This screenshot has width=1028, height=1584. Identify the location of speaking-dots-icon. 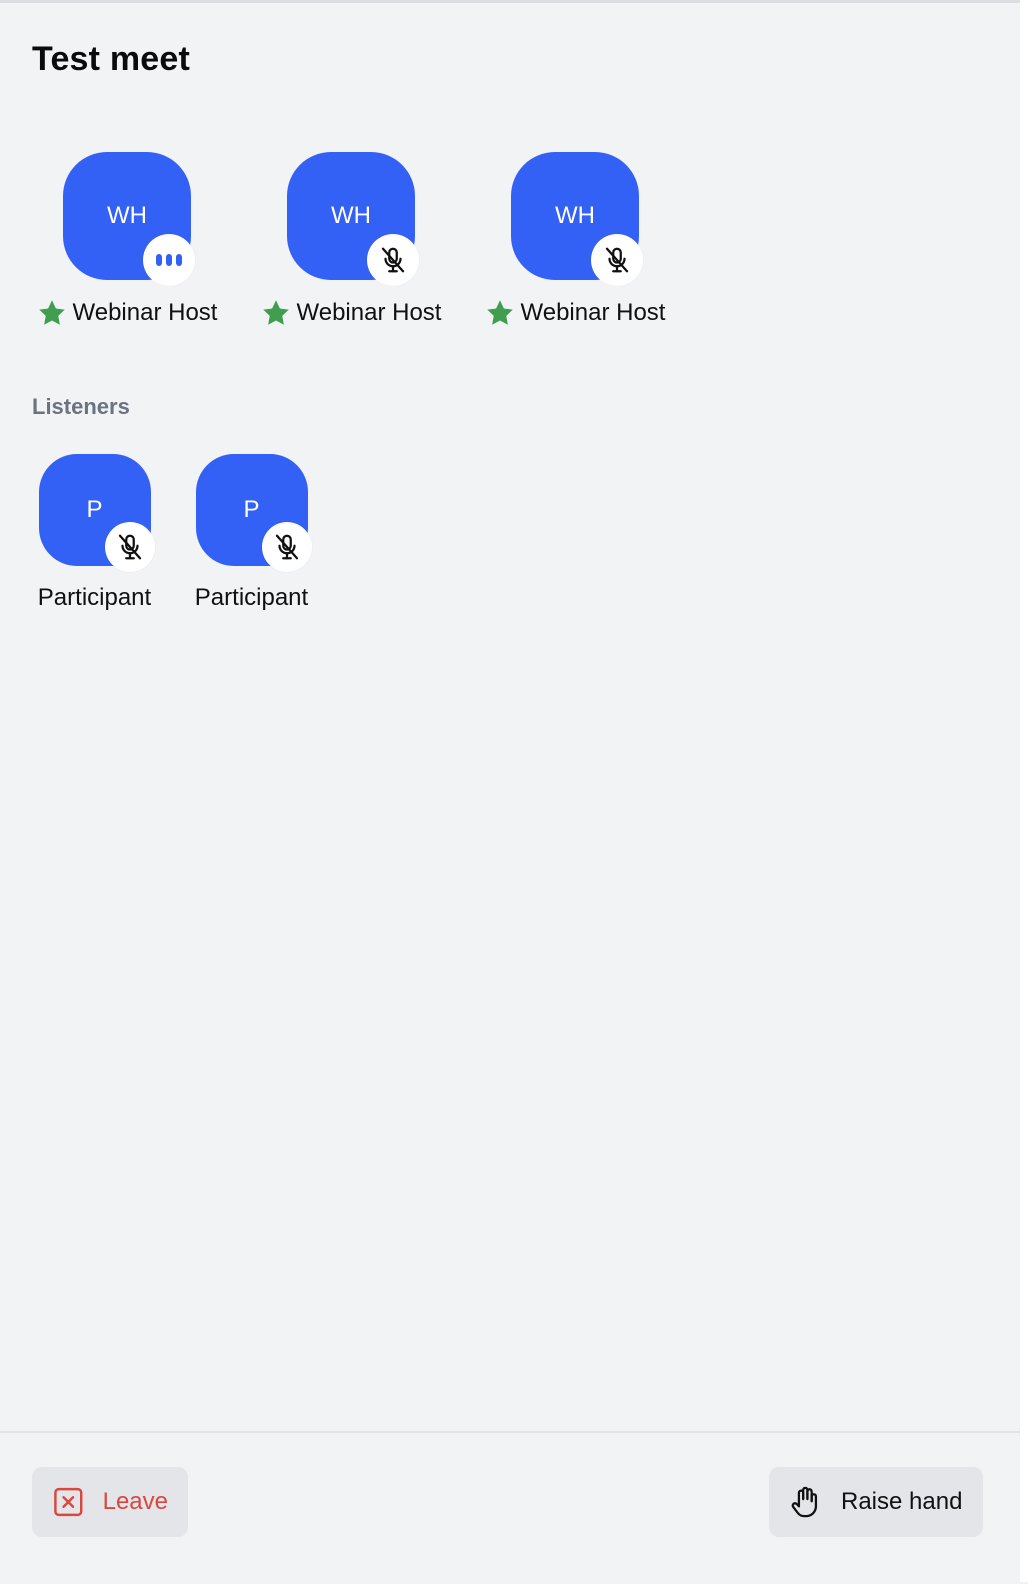
(169, 260).